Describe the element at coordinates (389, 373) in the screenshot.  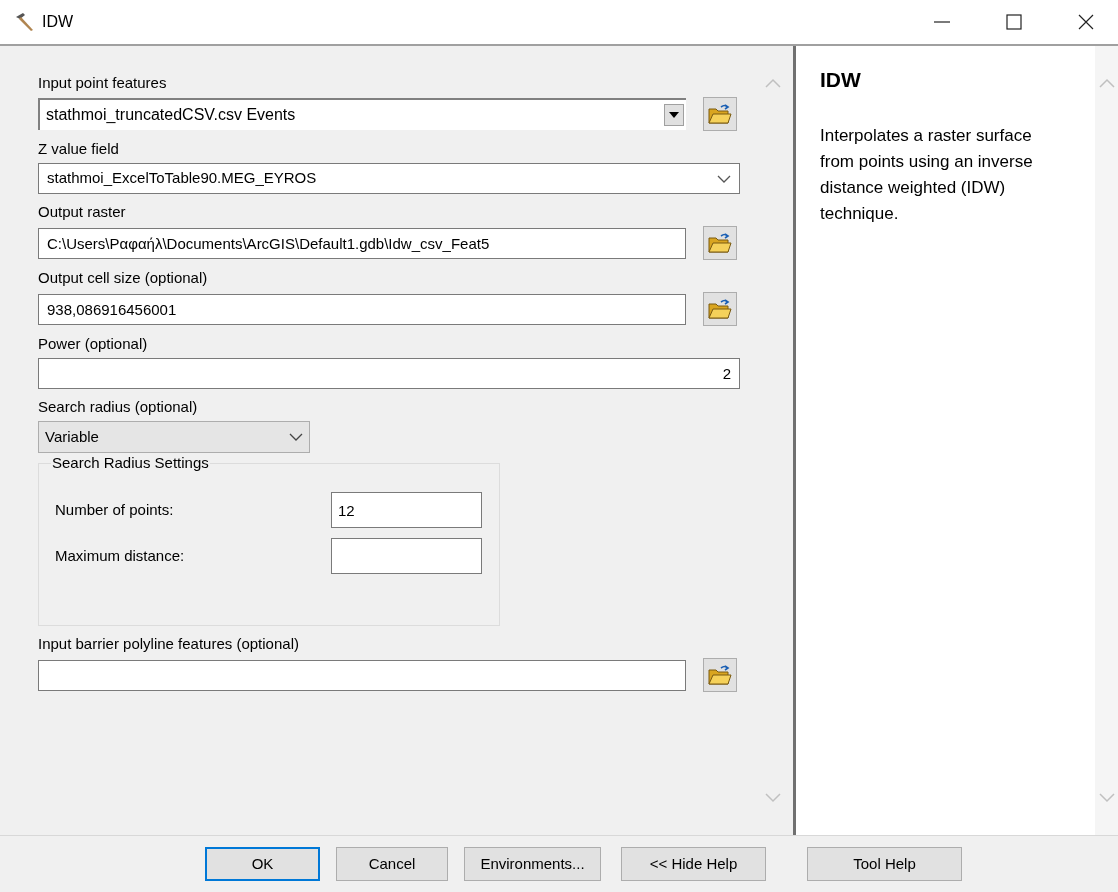
I see `input-field: 2` at that location.